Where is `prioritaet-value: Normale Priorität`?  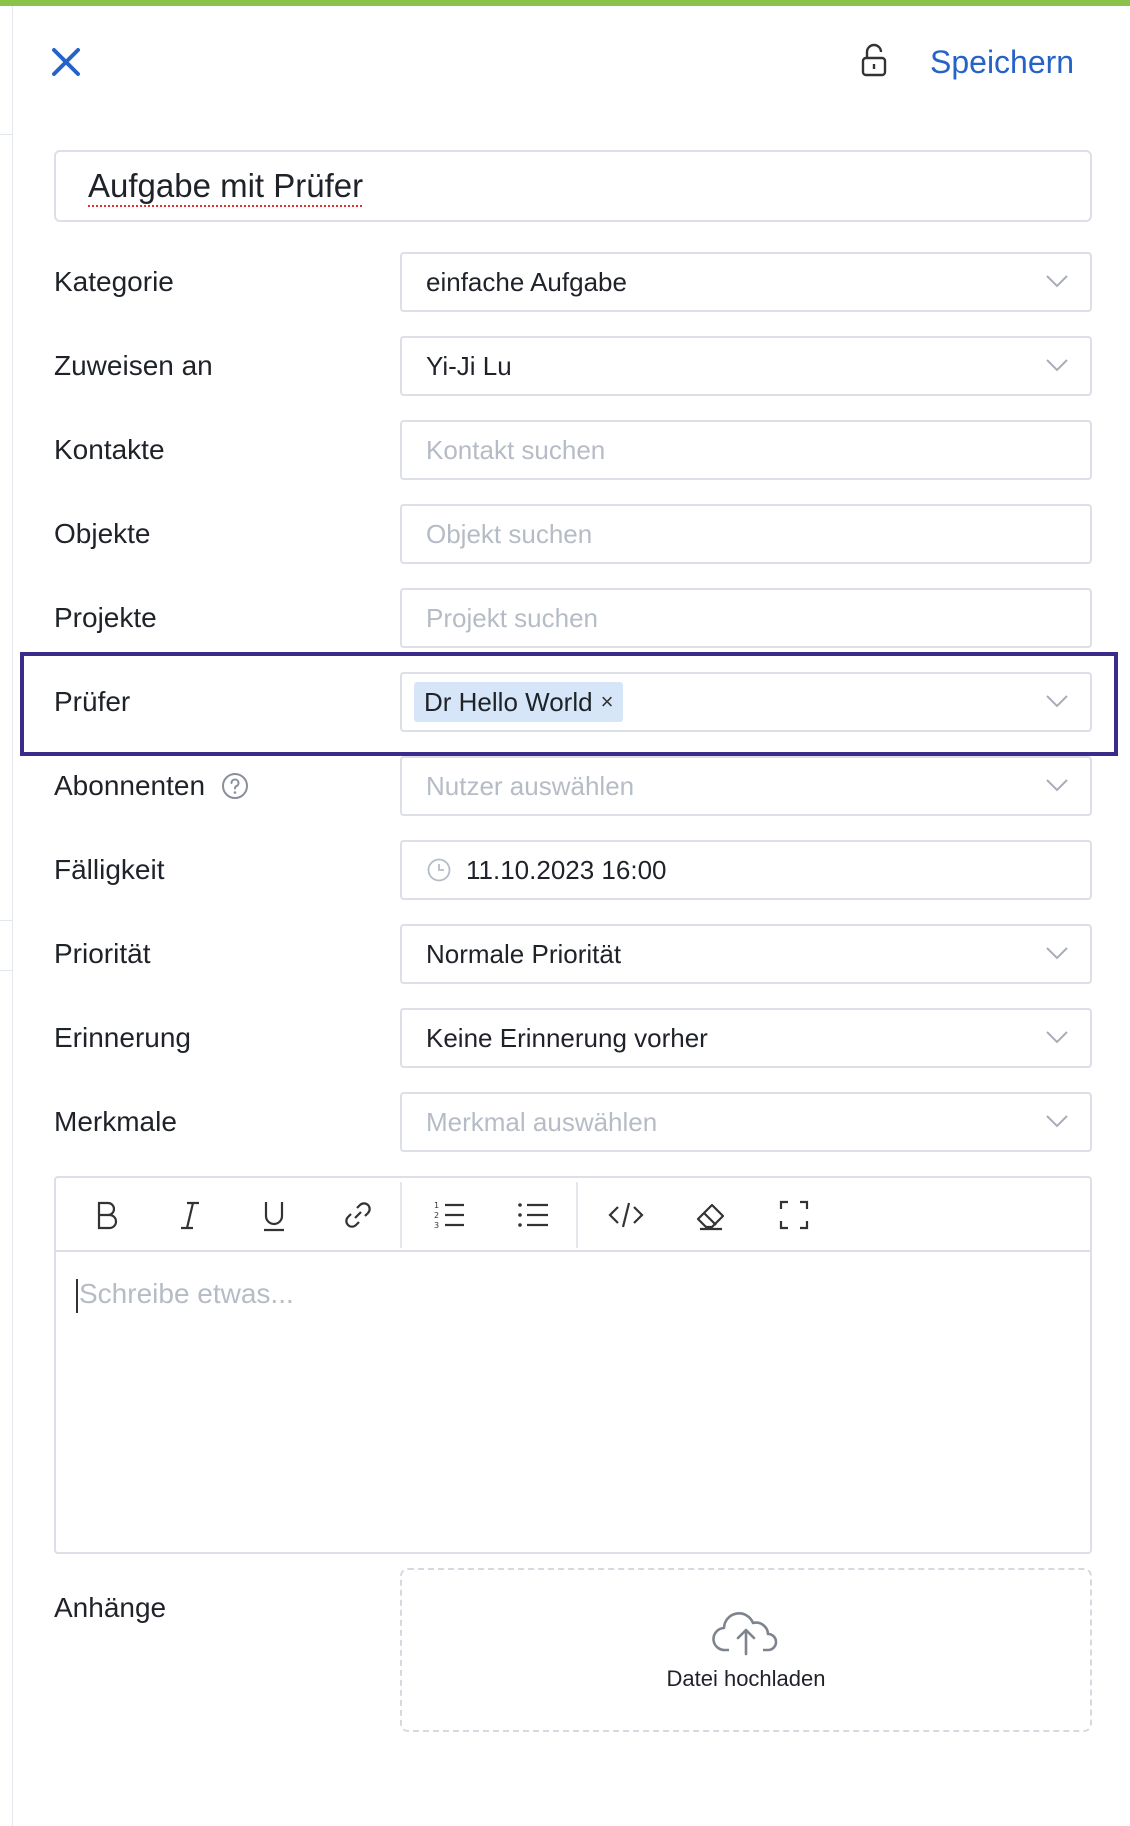
prioritaet-value: Normale Priorität is located at coordinates (524, 954).